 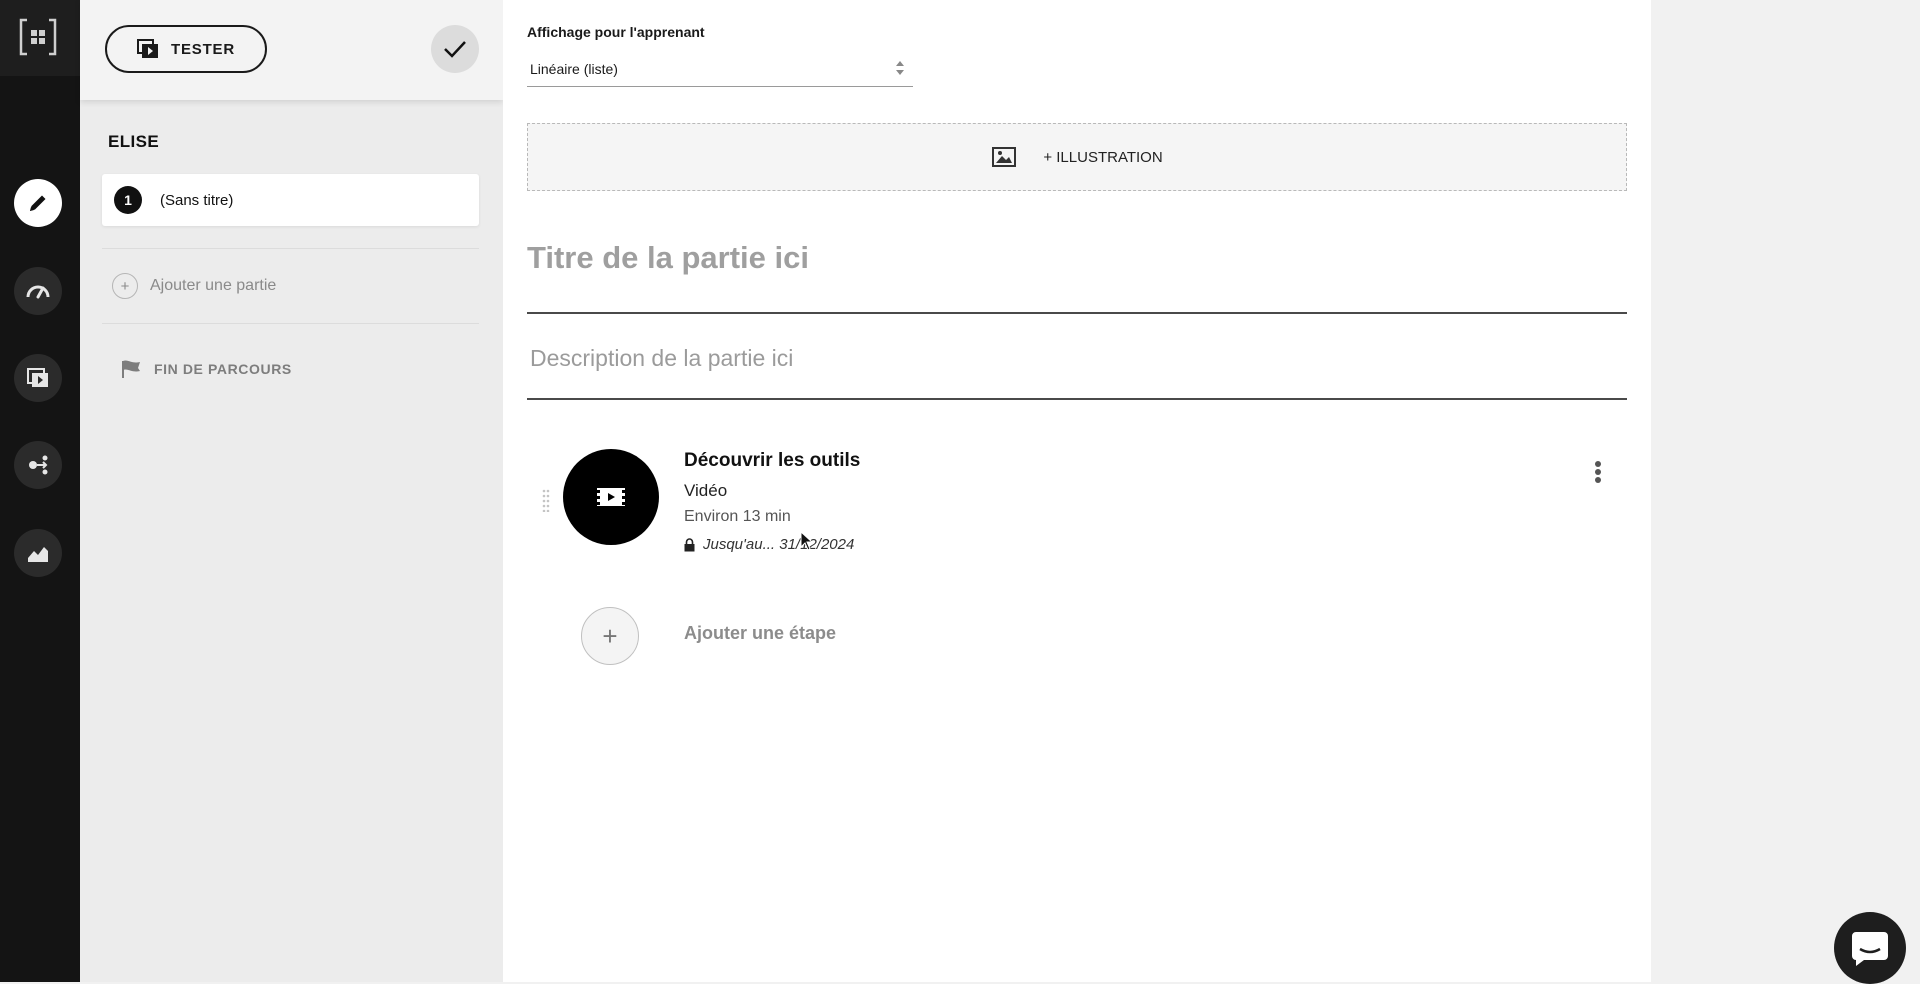 I want to click on rail-media-button, so click(x=38, y=378).